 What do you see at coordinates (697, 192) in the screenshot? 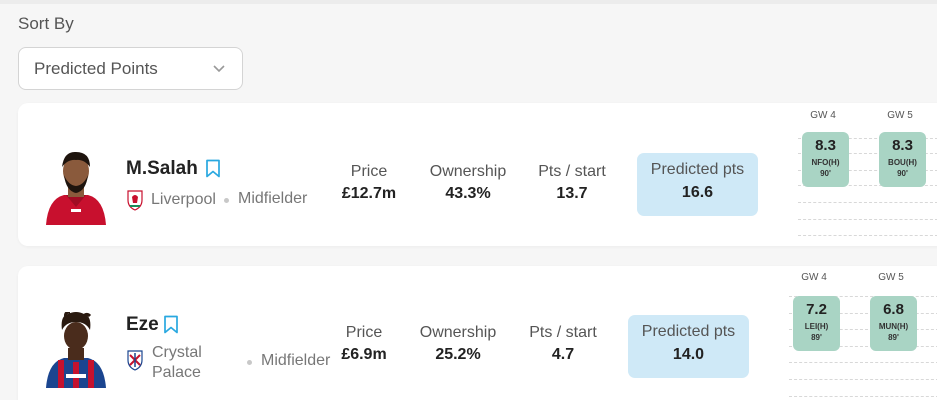
I see `predicted-points-value: 16.6` at bounding box center [697, 192].